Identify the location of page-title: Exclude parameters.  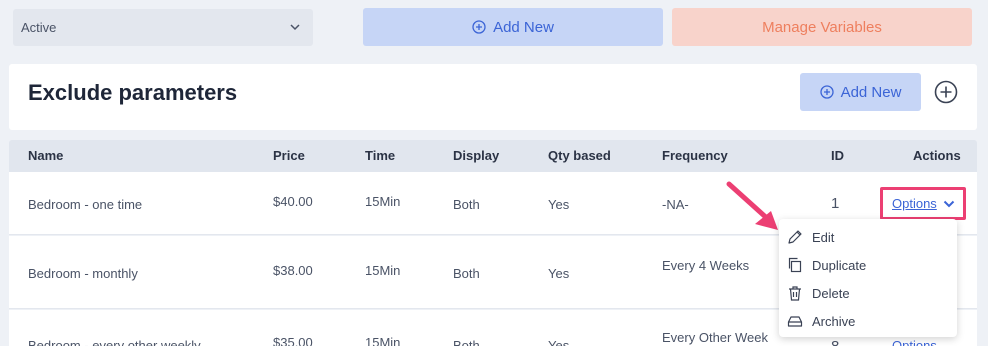
(133, 92).